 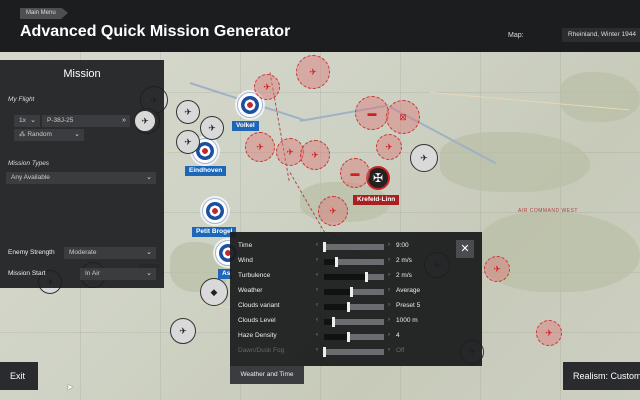 What do you see at coordinates (215, 211) in the screenshot?
I see `airfield-petit-brogel-marker` at bounding box center [215, 211].